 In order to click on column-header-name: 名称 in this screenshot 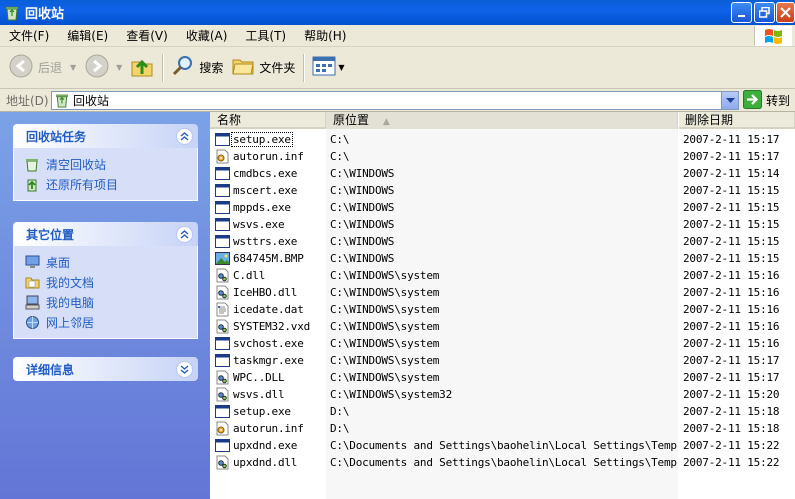, I will do `click(268, 120)`.